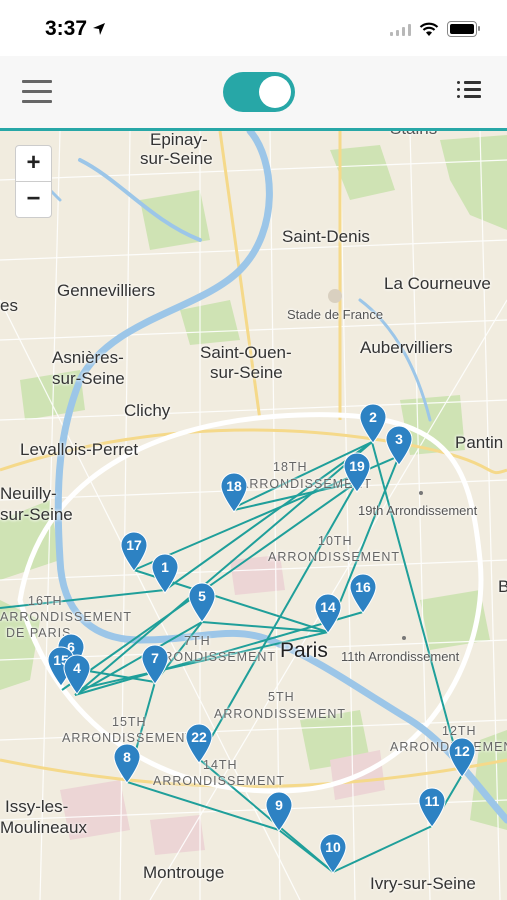  I want to click on cellular-signal-icon, so click(400, 29).